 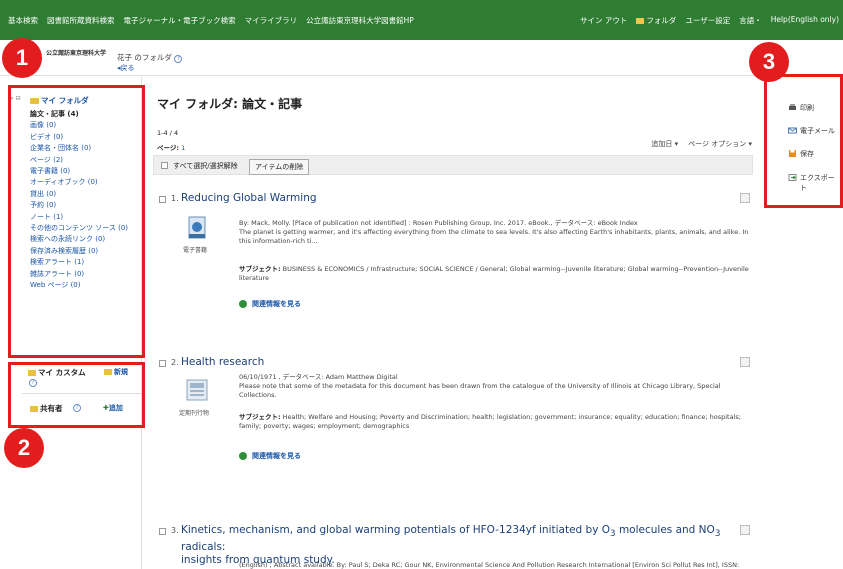 What do you see at coordinates (183, 148) in the screenshot?
I see `page-link: 1` at bounding box center [183, 148].